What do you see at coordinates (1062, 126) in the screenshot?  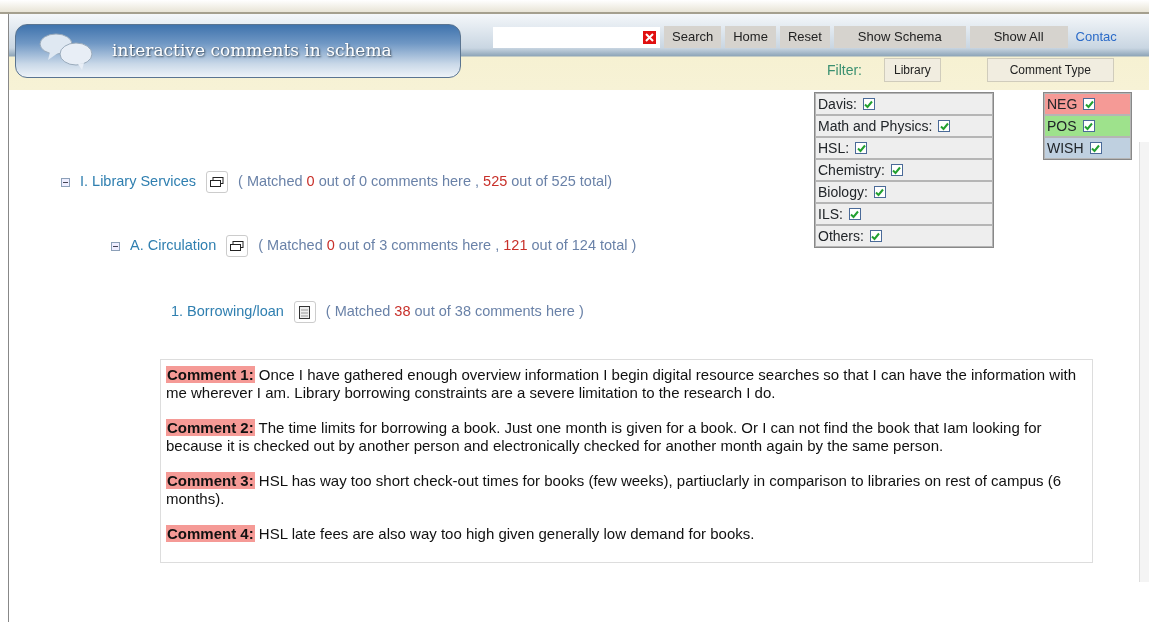 I see `type-option-label: POS` at bounding box center [1062, 126].